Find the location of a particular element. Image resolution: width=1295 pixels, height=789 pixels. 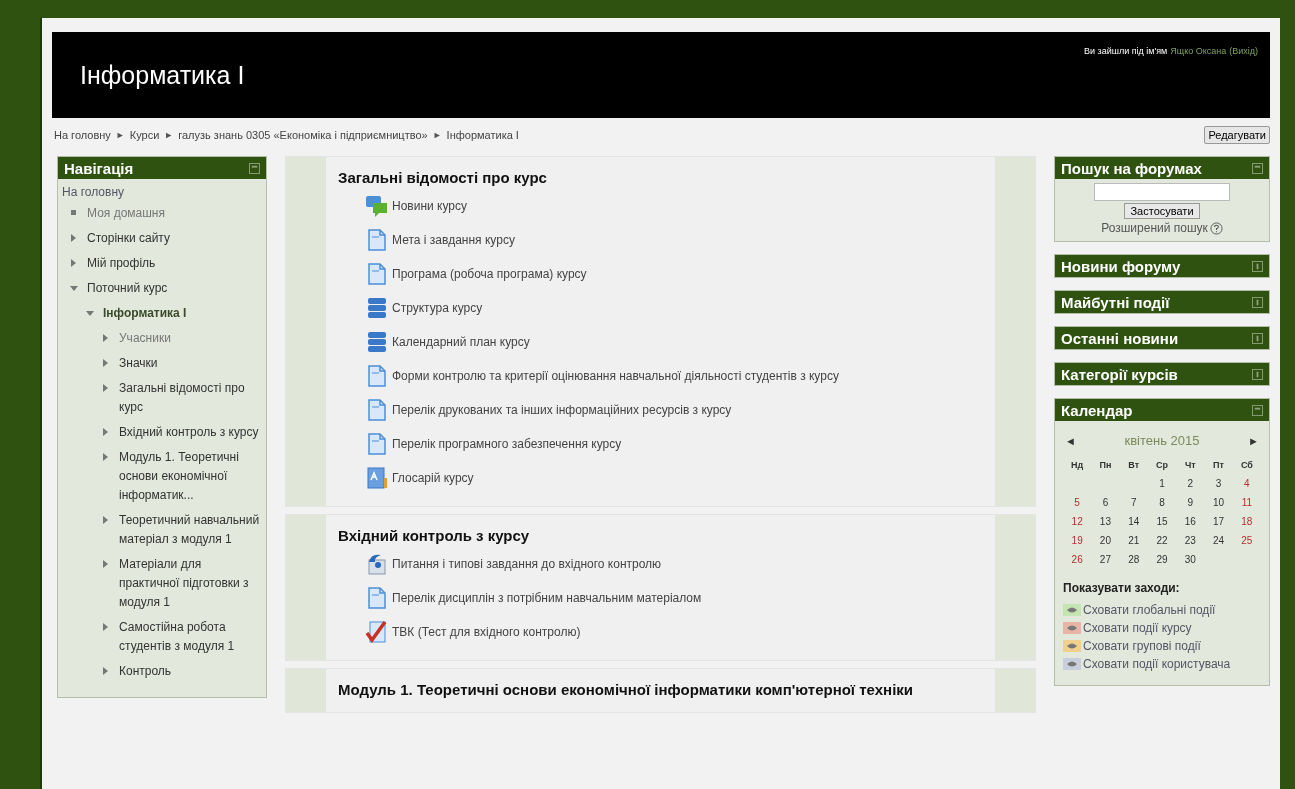

nav-item: Сторінки сайту is located at coordinates (128, 238).